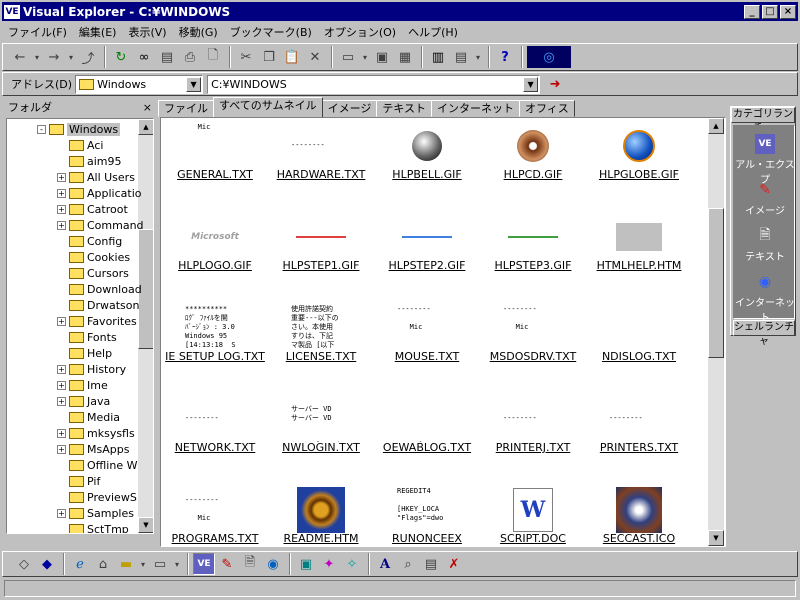  Describe the element at coordinates (41, 129) in the screenshot. I see `collapse-icon: -` at that location.